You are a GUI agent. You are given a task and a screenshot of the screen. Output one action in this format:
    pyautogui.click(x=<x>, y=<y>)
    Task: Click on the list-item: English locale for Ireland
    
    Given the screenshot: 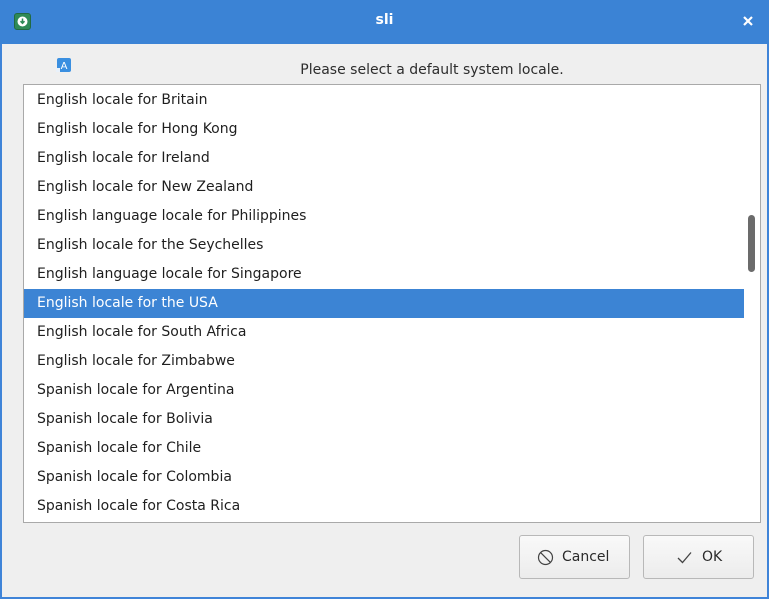 What is the action you would take?
    pyautogui.click(x=384, y=158)
    